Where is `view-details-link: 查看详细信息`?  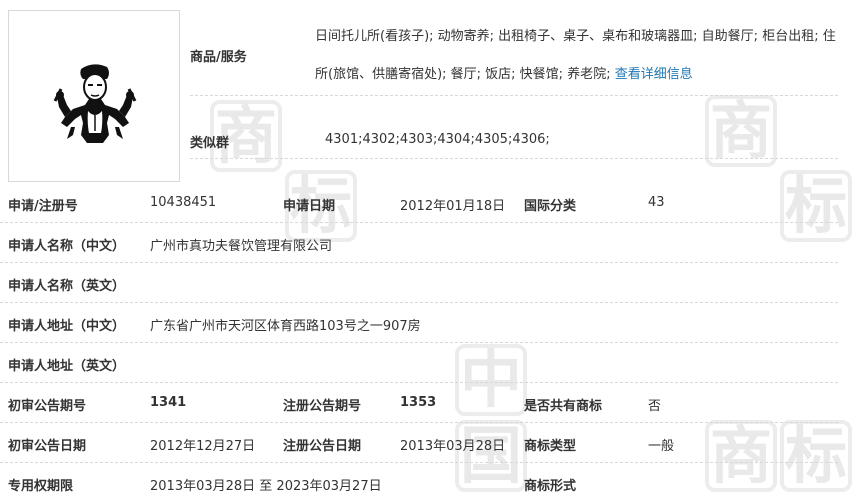 view-details-link: 查看详细信息 is located at coordinates (654, 74).